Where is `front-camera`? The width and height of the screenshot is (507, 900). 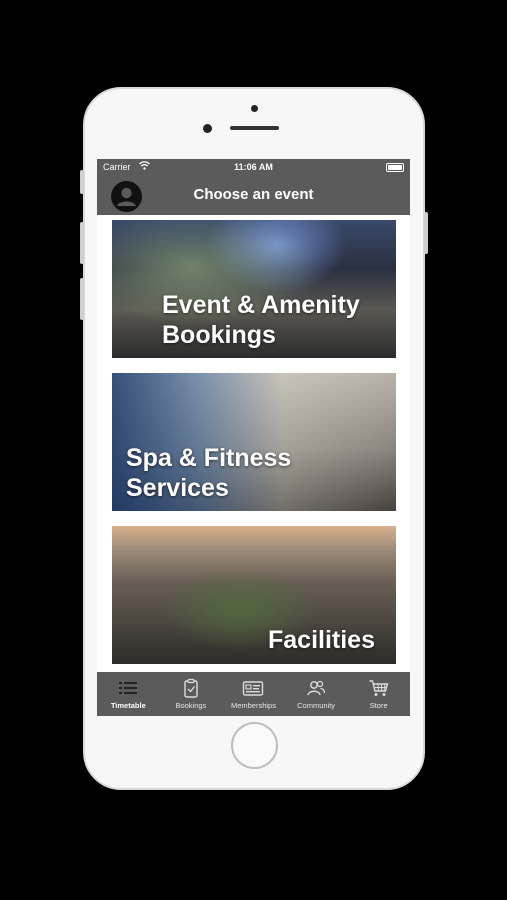
front-camera is located at coordinates (254, 108).